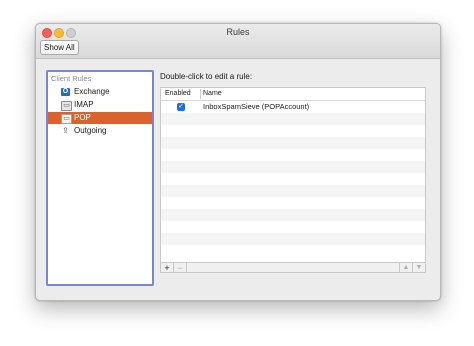 The height and width of the screenshot is (346, 474). I want to click on sidebar-item-label: Exchange, so click(92, 91).